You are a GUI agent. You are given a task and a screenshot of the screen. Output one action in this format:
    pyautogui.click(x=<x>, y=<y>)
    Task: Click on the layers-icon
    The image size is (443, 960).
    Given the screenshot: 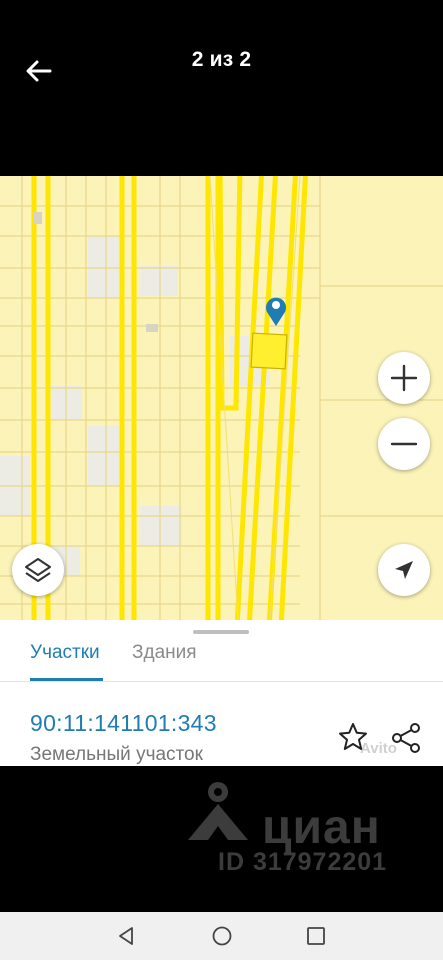 What is the action you would take?
    pyautogui.click(x=38, y=570)
    